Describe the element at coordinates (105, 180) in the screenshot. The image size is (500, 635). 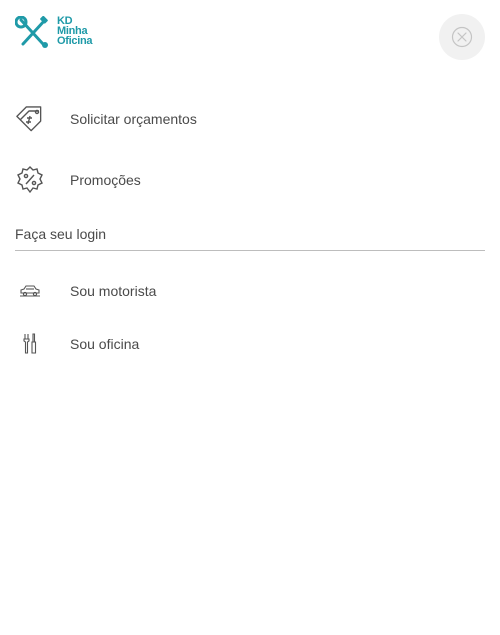
I see `menu-item-label: Promoções` at that location.